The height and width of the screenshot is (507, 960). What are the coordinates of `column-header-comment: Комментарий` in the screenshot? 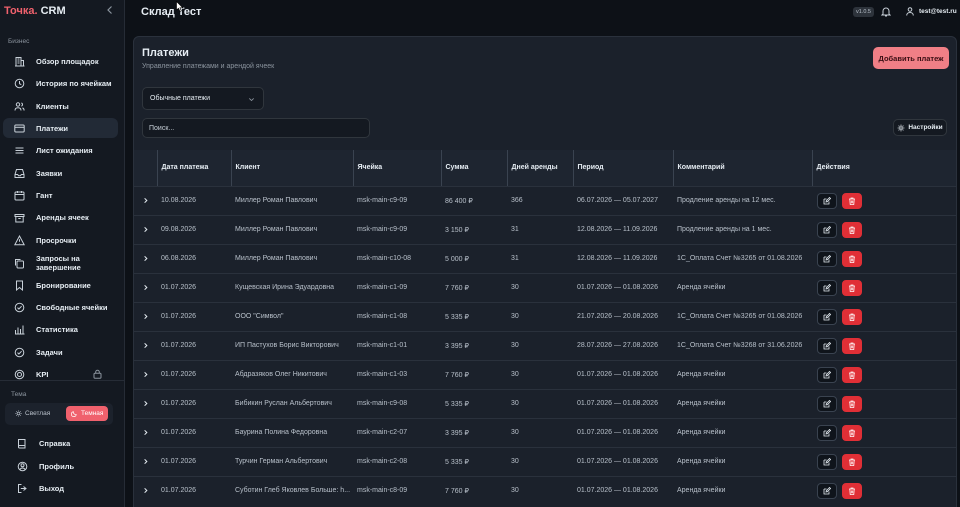 It's located at (742, 168).